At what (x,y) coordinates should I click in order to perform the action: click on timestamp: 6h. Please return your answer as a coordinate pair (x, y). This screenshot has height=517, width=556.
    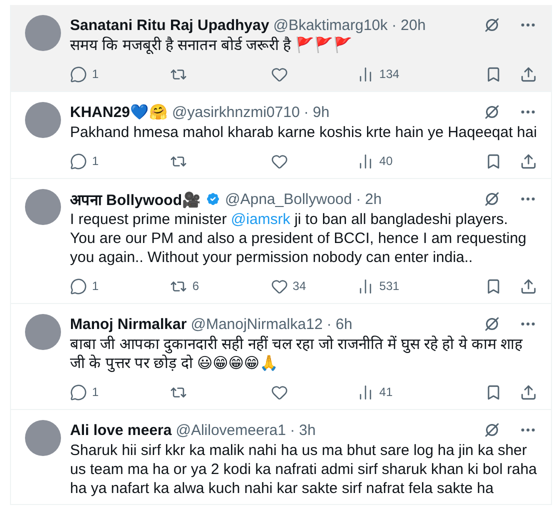
    Looking at the image, I should click on (344, 324).